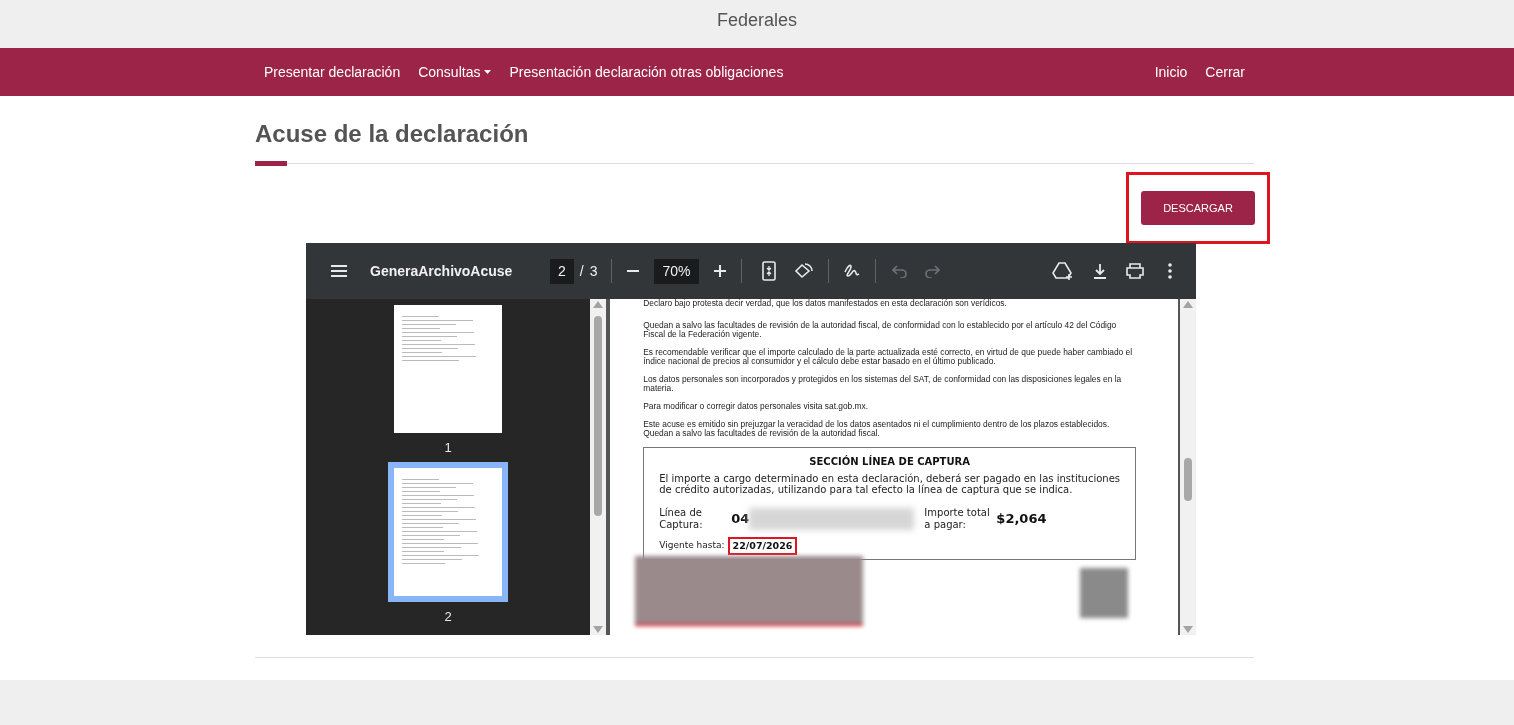  Describe the element at coordinates (681, 519) in the screenshot. I see `capture-label: Línea de Captura:` at that location.